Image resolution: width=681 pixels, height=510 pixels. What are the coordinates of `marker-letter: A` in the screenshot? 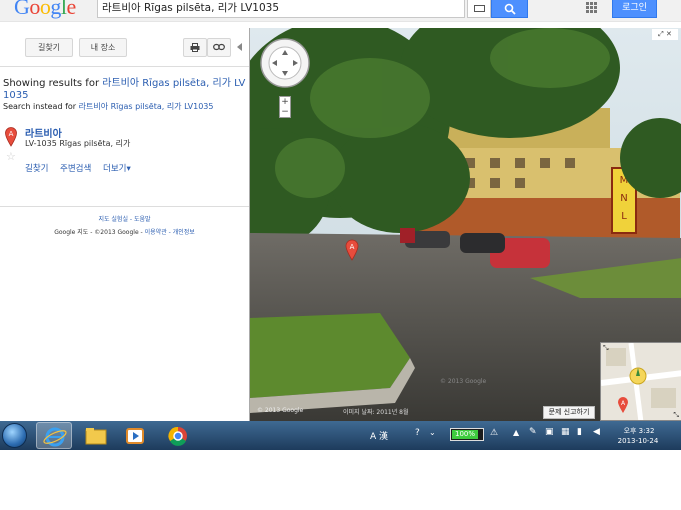 It's located at (11, 134).